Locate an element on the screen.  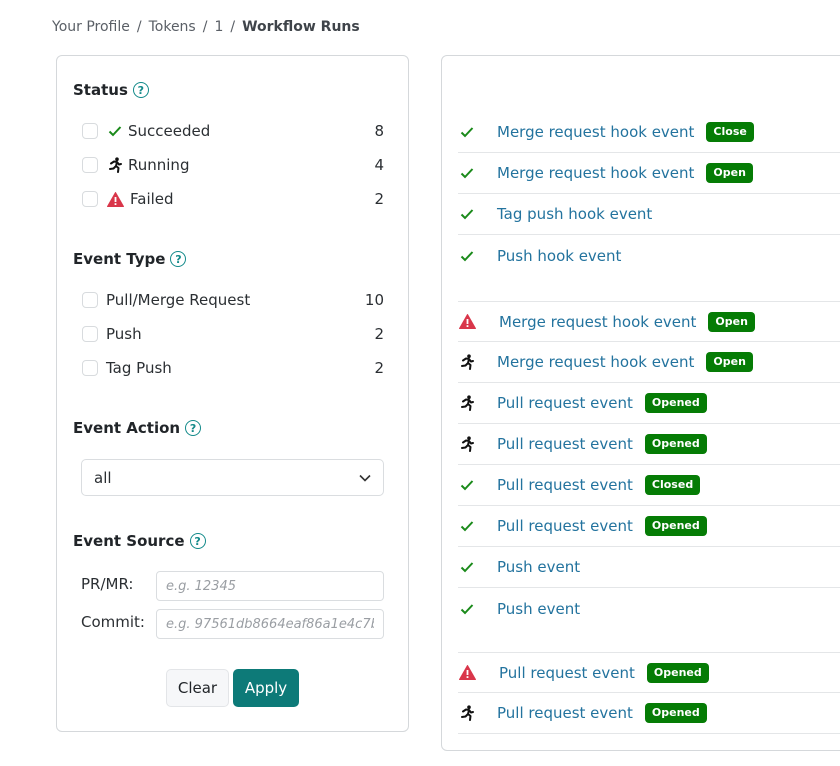
breadcrumb-tokens: Tokens is located at coordinates (172, 27).